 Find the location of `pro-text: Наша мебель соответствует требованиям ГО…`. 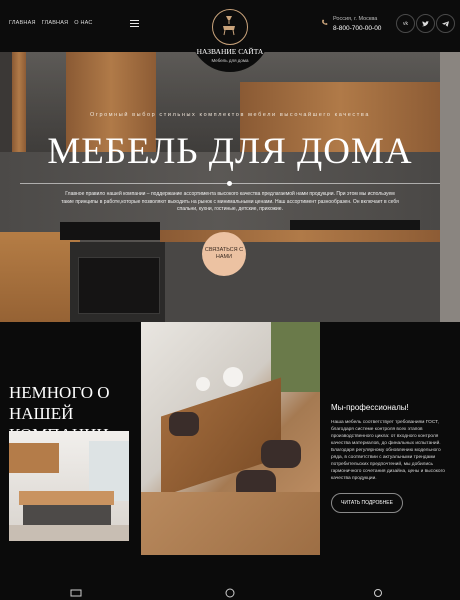

pro-text: Наша мебель соответствует требованиям ГО… is located at coordinates (388, 450).